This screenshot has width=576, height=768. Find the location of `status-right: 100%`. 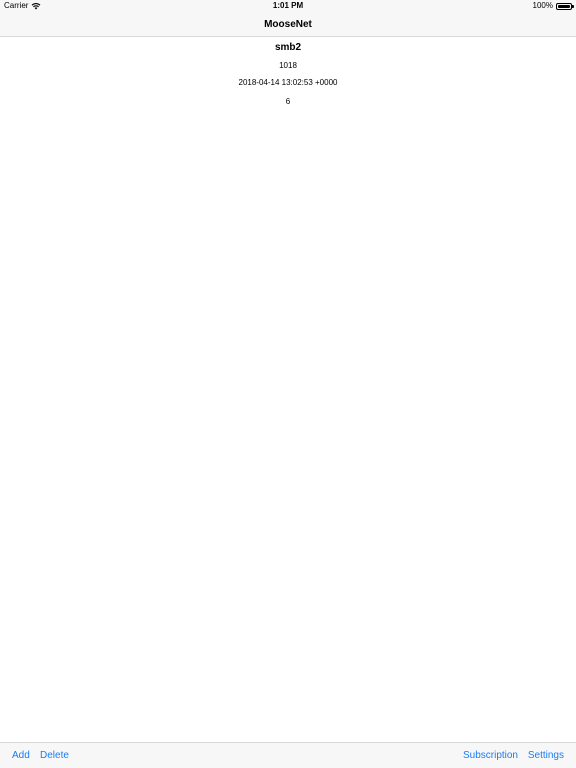

status-right: 100% is located at coordinates (553, 6).